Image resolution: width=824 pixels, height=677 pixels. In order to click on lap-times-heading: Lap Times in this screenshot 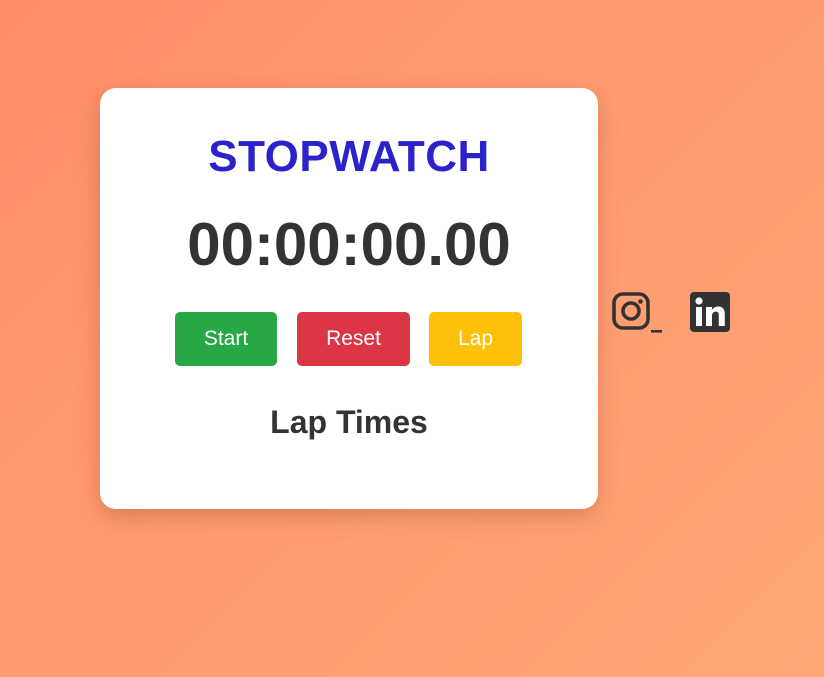, I will do `click(349, 422)`.